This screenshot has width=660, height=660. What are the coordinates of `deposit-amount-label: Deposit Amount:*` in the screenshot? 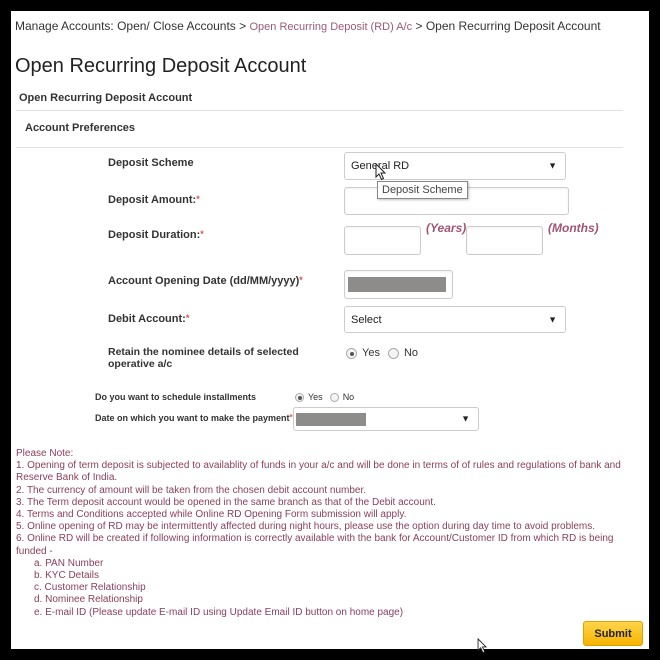 It's located at (154, 200).